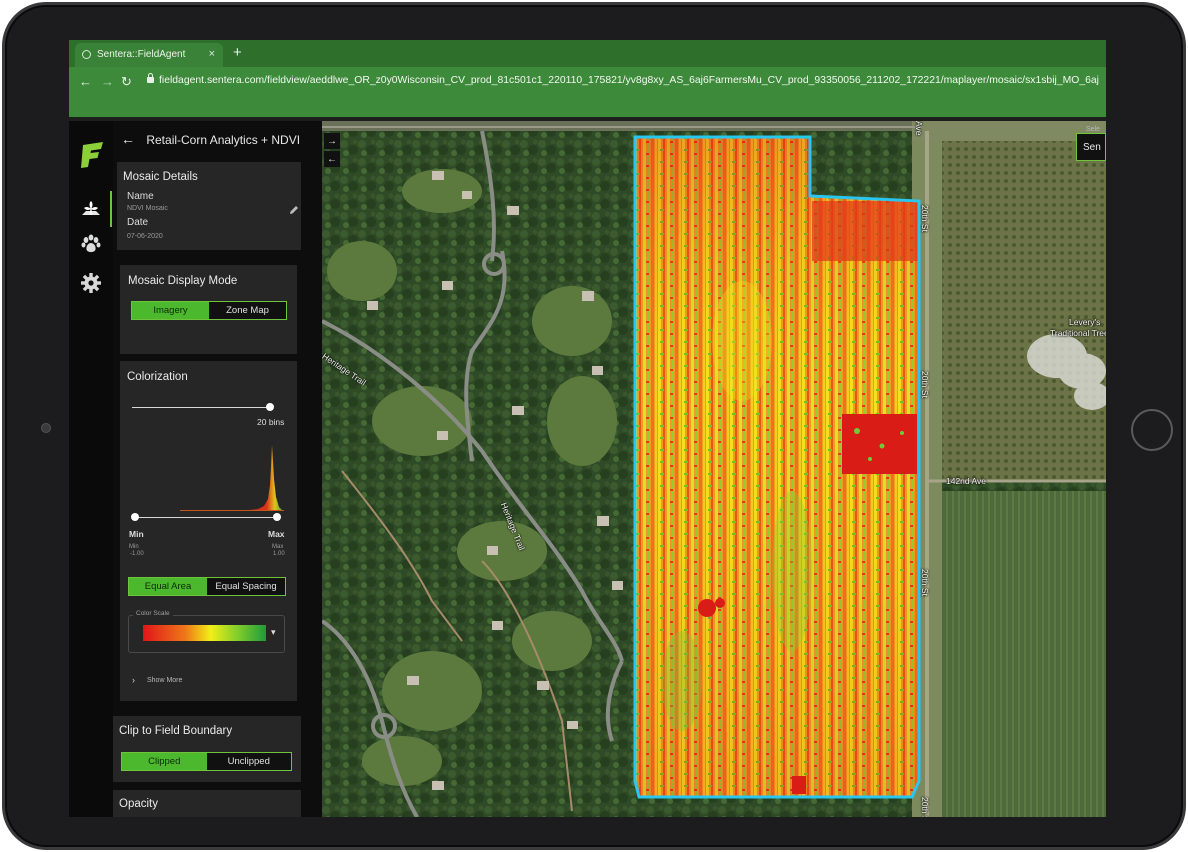 Image resolution: width=1188 pixels, height=852 pixels. Describe the element at coordinates (1085, 322) in the screenshot. I see `place-label-leverys: Levery's` at that location.